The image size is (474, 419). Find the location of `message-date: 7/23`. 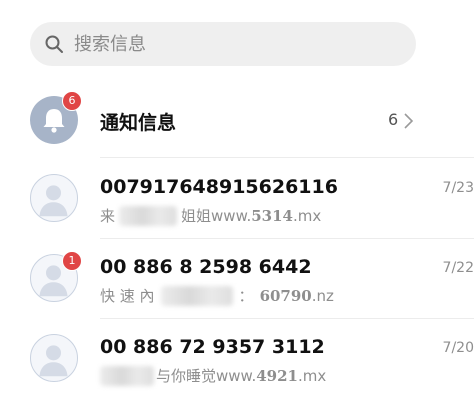

message-date: 7/23 is located at coordinates (458, 188).